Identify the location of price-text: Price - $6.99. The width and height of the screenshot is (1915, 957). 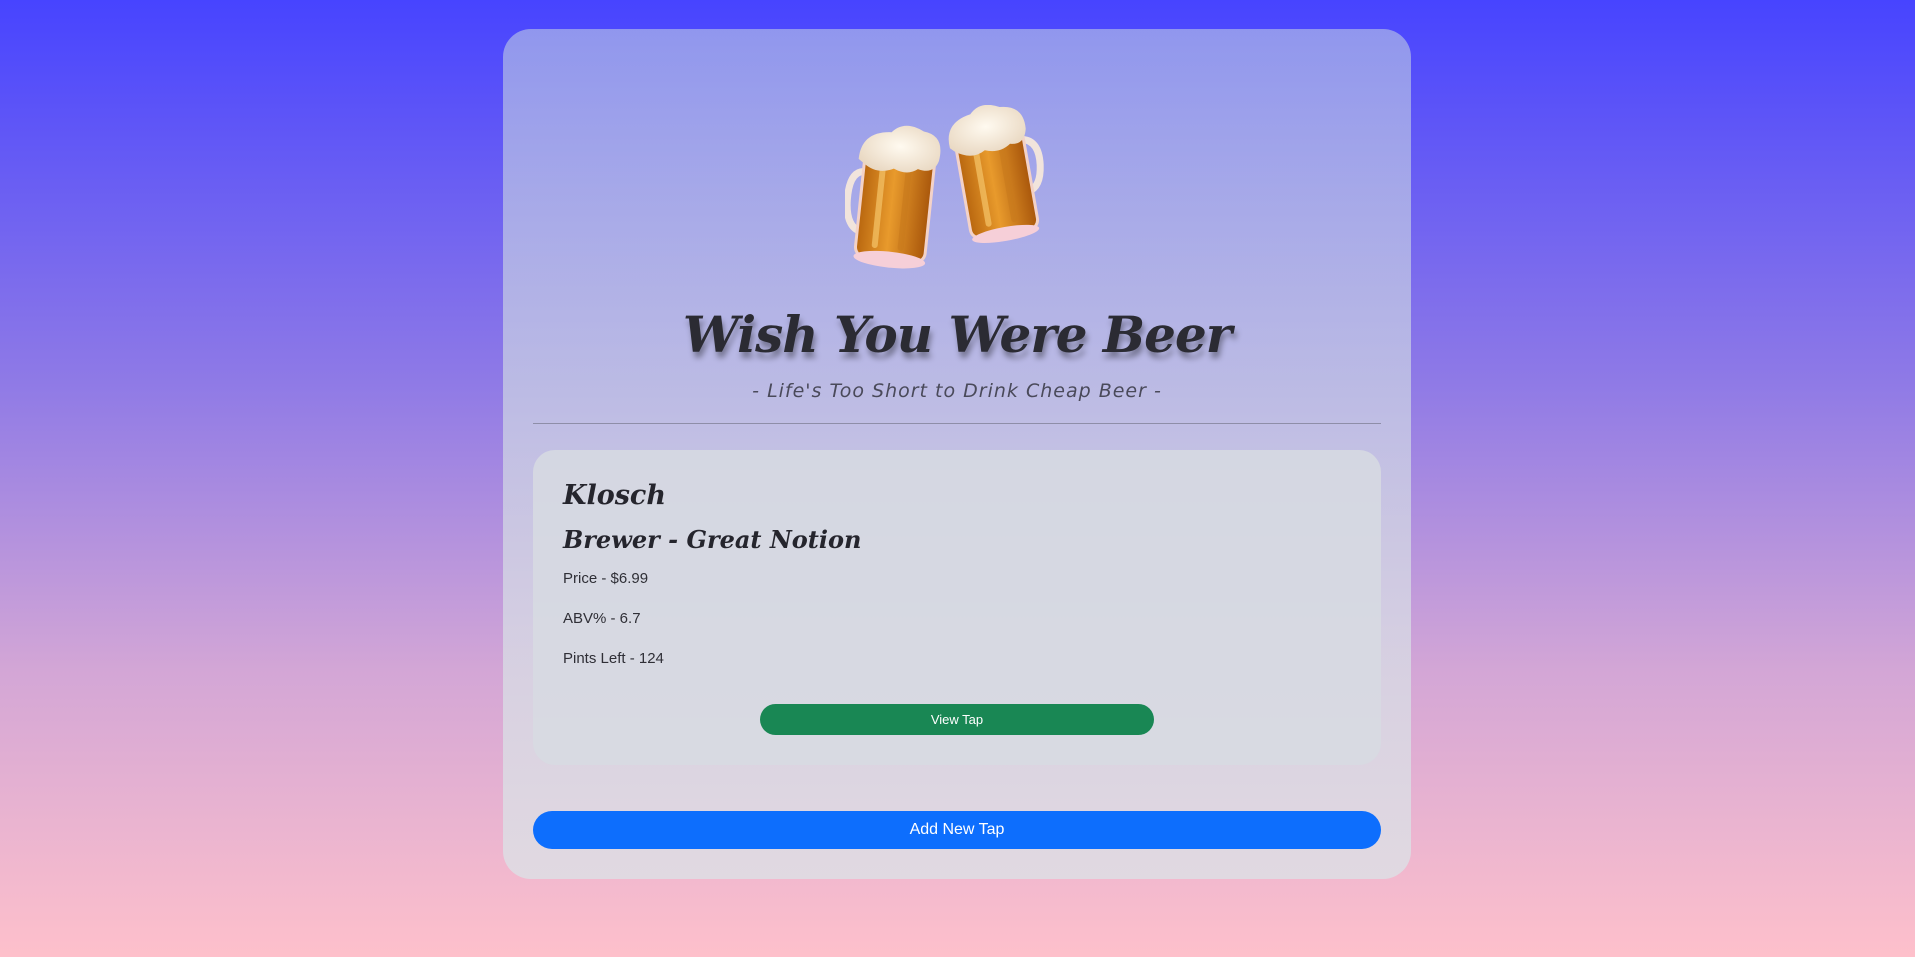
(606, 578).